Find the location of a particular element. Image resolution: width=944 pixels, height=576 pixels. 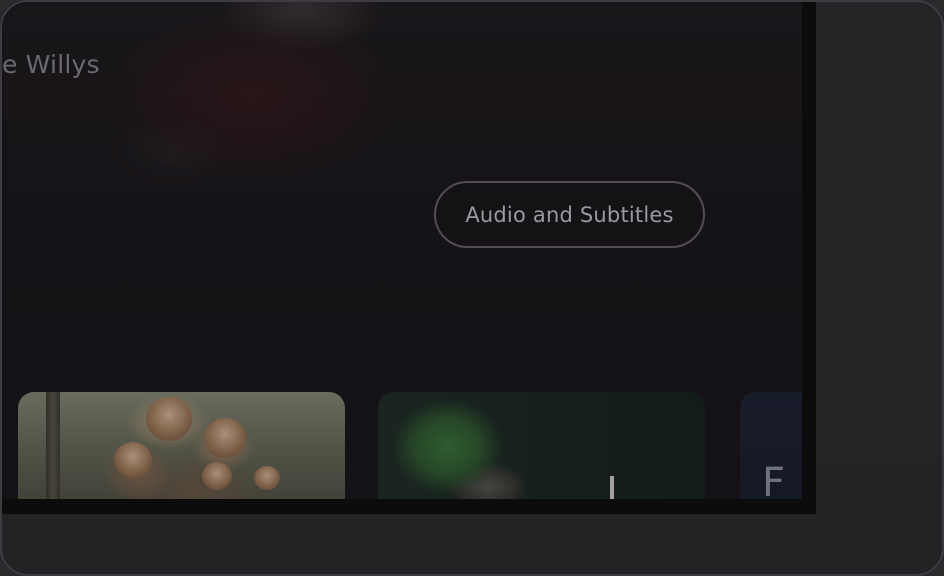

partial-title-text: F is located at coordinates (775, 479).